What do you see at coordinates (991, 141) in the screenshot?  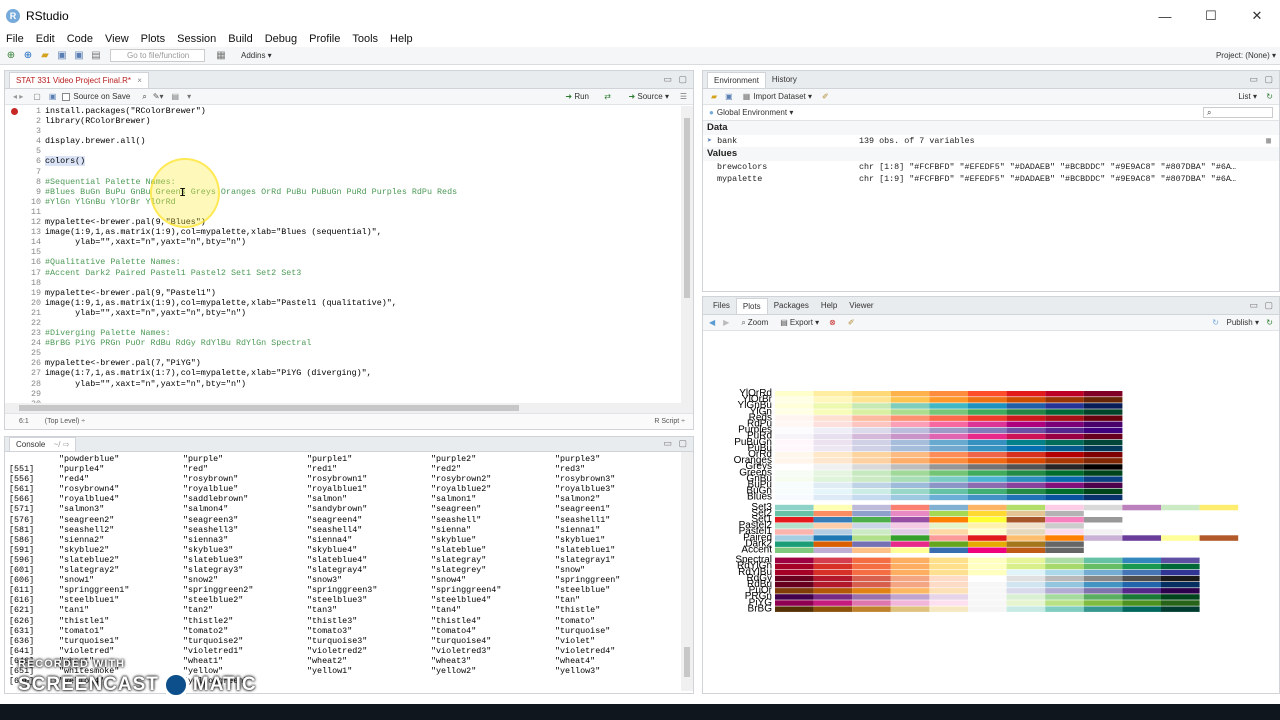 I see `env-data-row: ➤ bank 139 obs. of 7 variables ▦` at bounding box center [991, 141].